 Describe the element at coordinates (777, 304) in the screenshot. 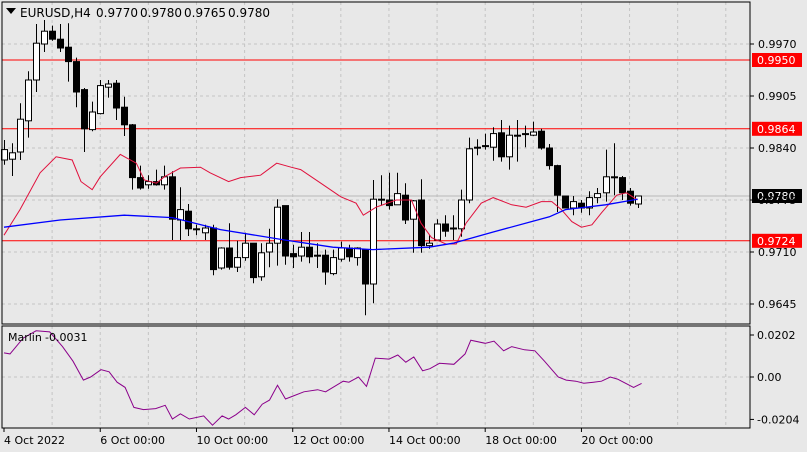

I see `price-tick-label: 0.9645` at that location.